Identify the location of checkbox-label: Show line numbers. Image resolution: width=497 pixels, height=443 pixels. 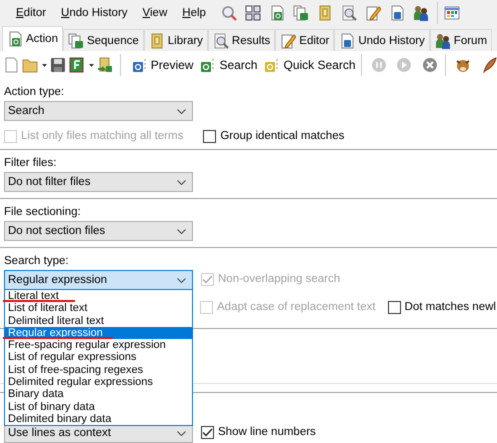
(267, 432).